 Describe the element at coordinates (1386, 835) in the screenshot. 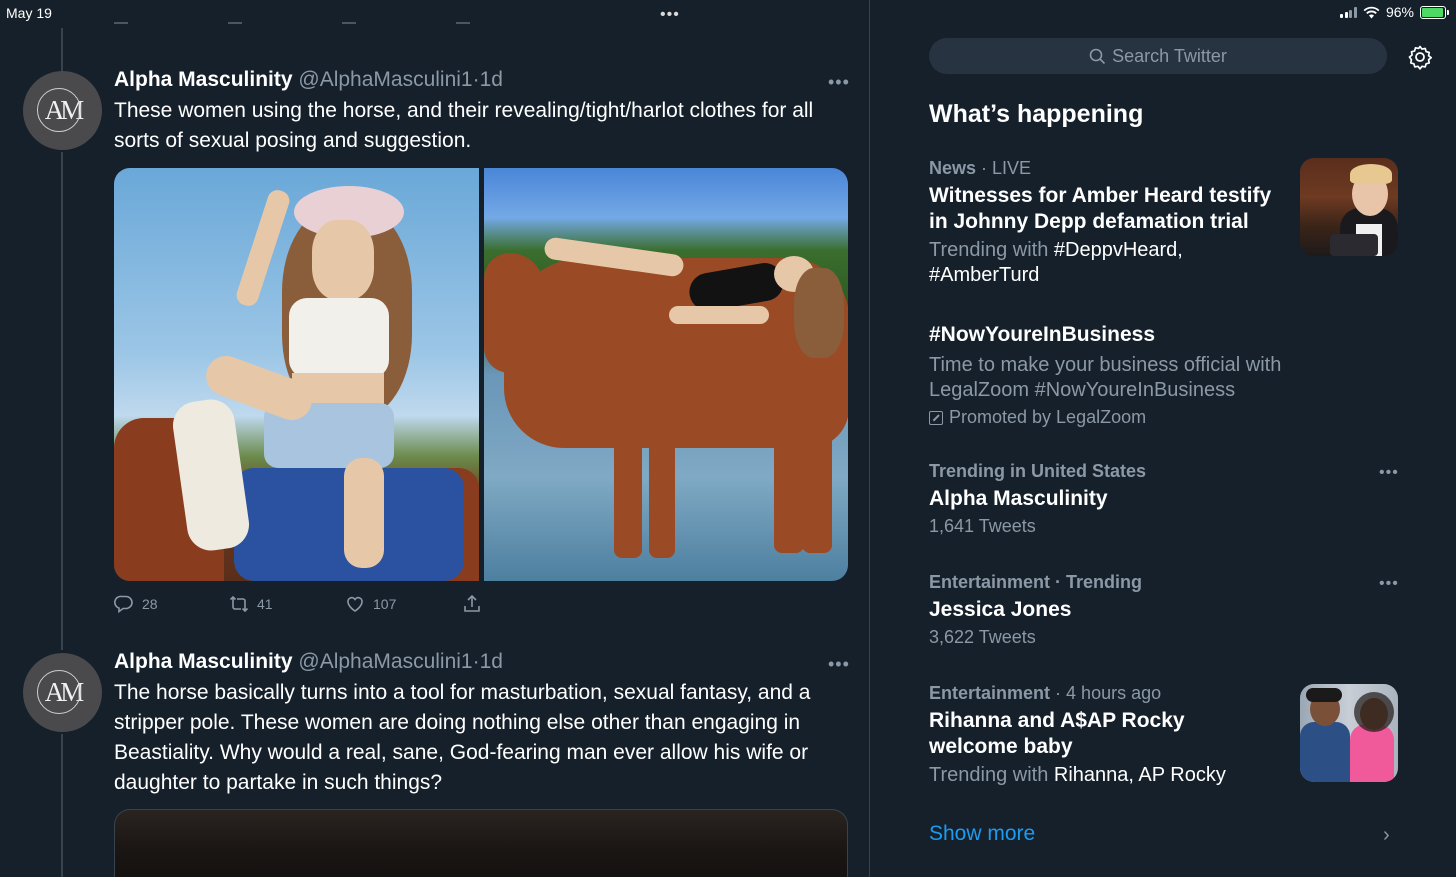

I see `chevron-right-icon: ›` at that location.